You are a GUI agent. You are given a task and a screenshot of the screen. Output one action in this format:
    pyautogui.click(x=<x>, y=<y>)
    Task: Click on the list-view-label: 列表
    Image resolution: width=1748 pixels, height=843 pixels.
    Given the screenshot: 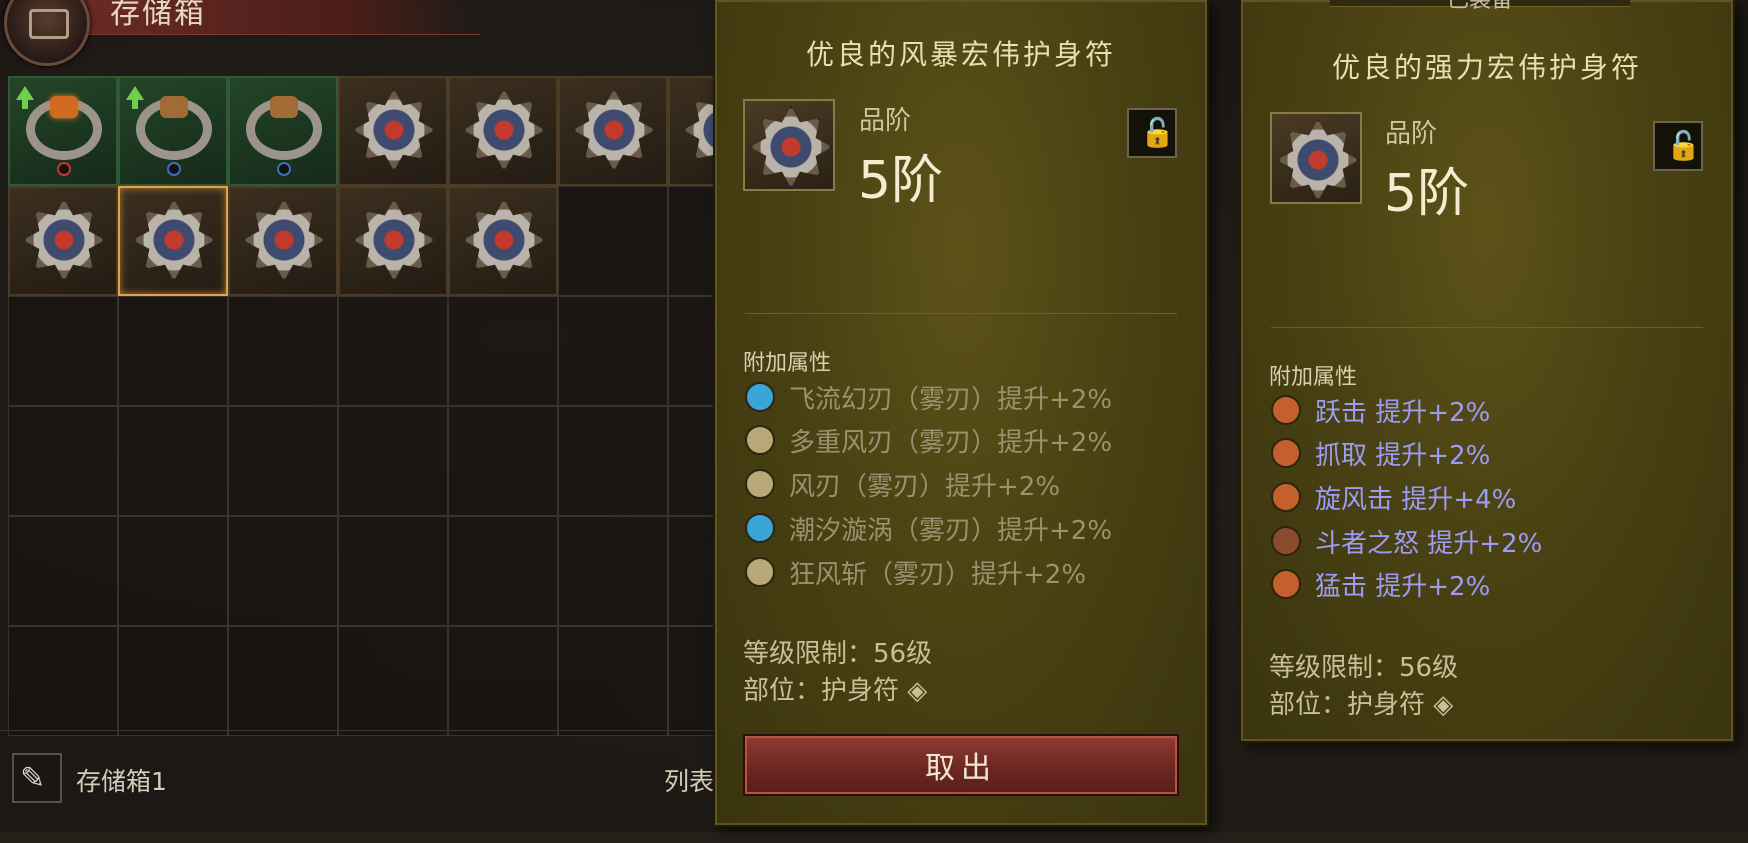 What is the action you would take?
    pyautogui.click(x=689, y=780)
    